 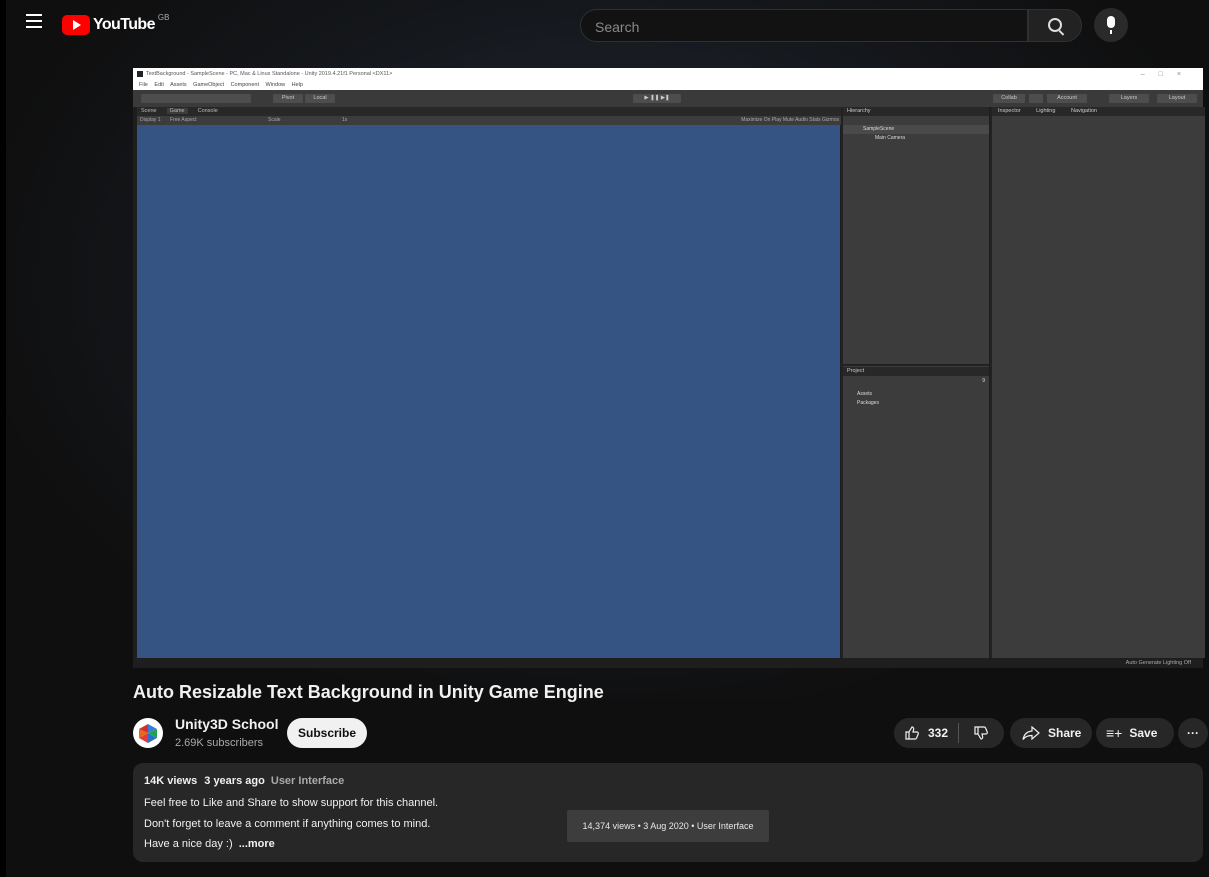 What do you see at coordinates (983, 381) in the screenshot?
I see `project-count: 9` at bounding box center [983, 381].